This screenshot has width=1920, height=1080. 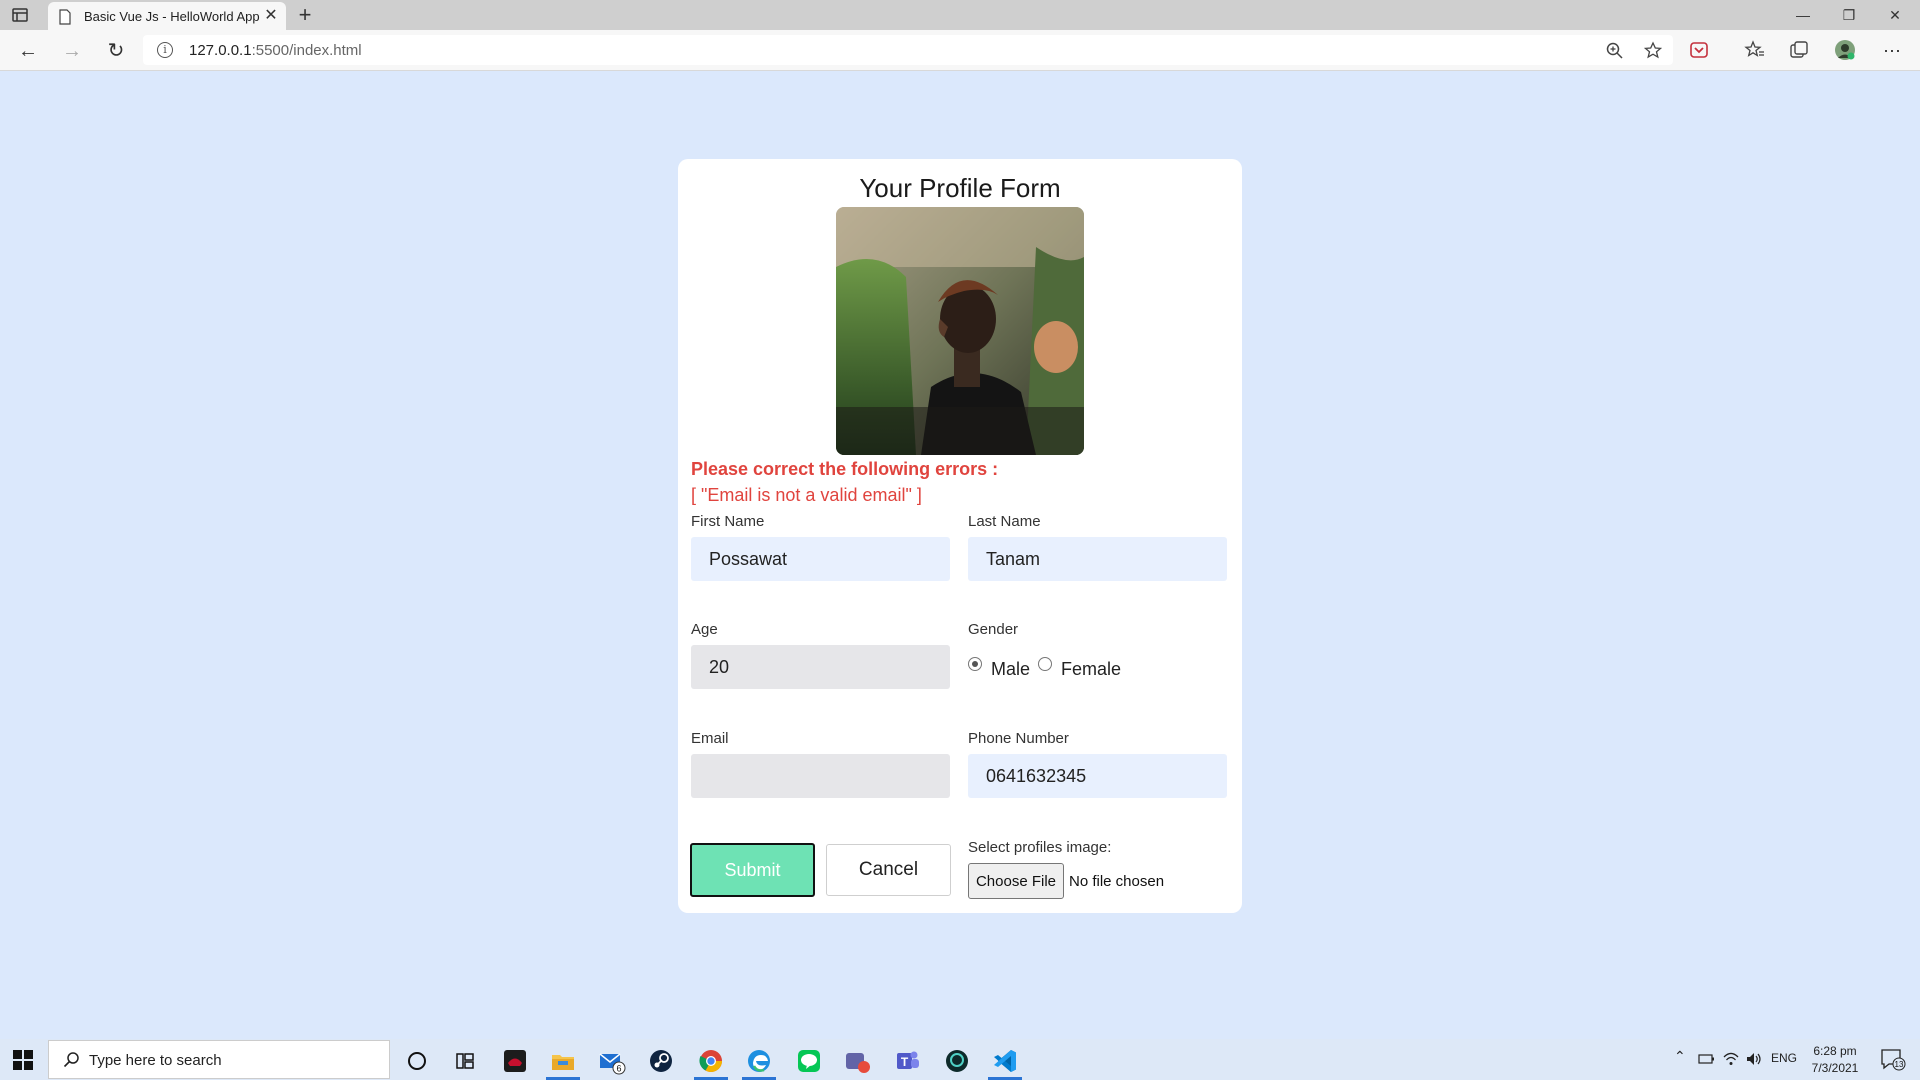 What do you see at coordinates (515, 1061) in the screenshot?
I see `game-app-icon` at bounding box center [515, 1061].